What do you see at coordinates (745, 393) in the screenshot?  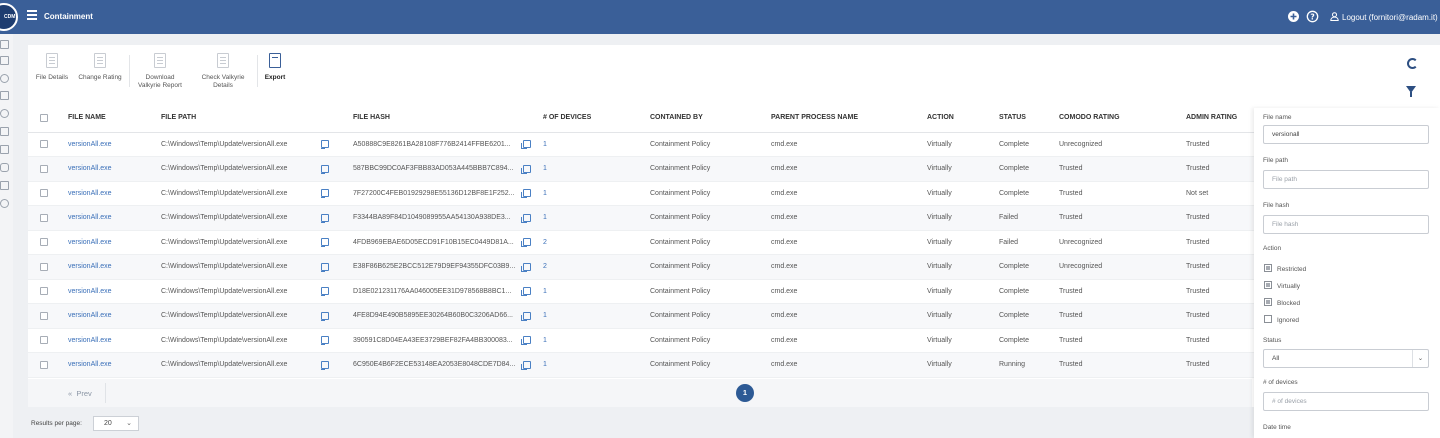 I see `page-number-button: 1` at bounding box center [745, 393].